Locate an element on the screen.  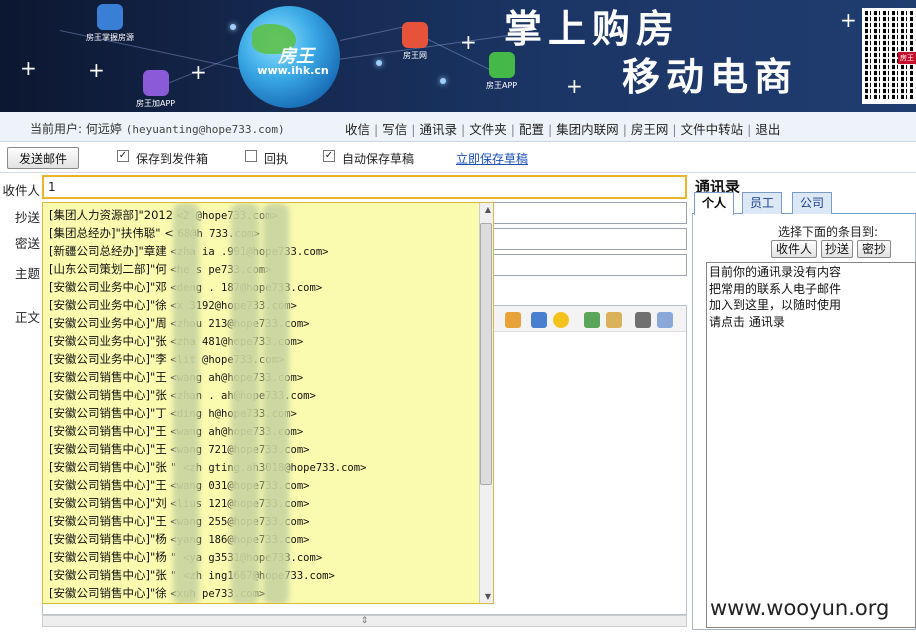
suggestion-dept-name: [安徽公司业务中心]"李 is located at coordinates (108, 359).